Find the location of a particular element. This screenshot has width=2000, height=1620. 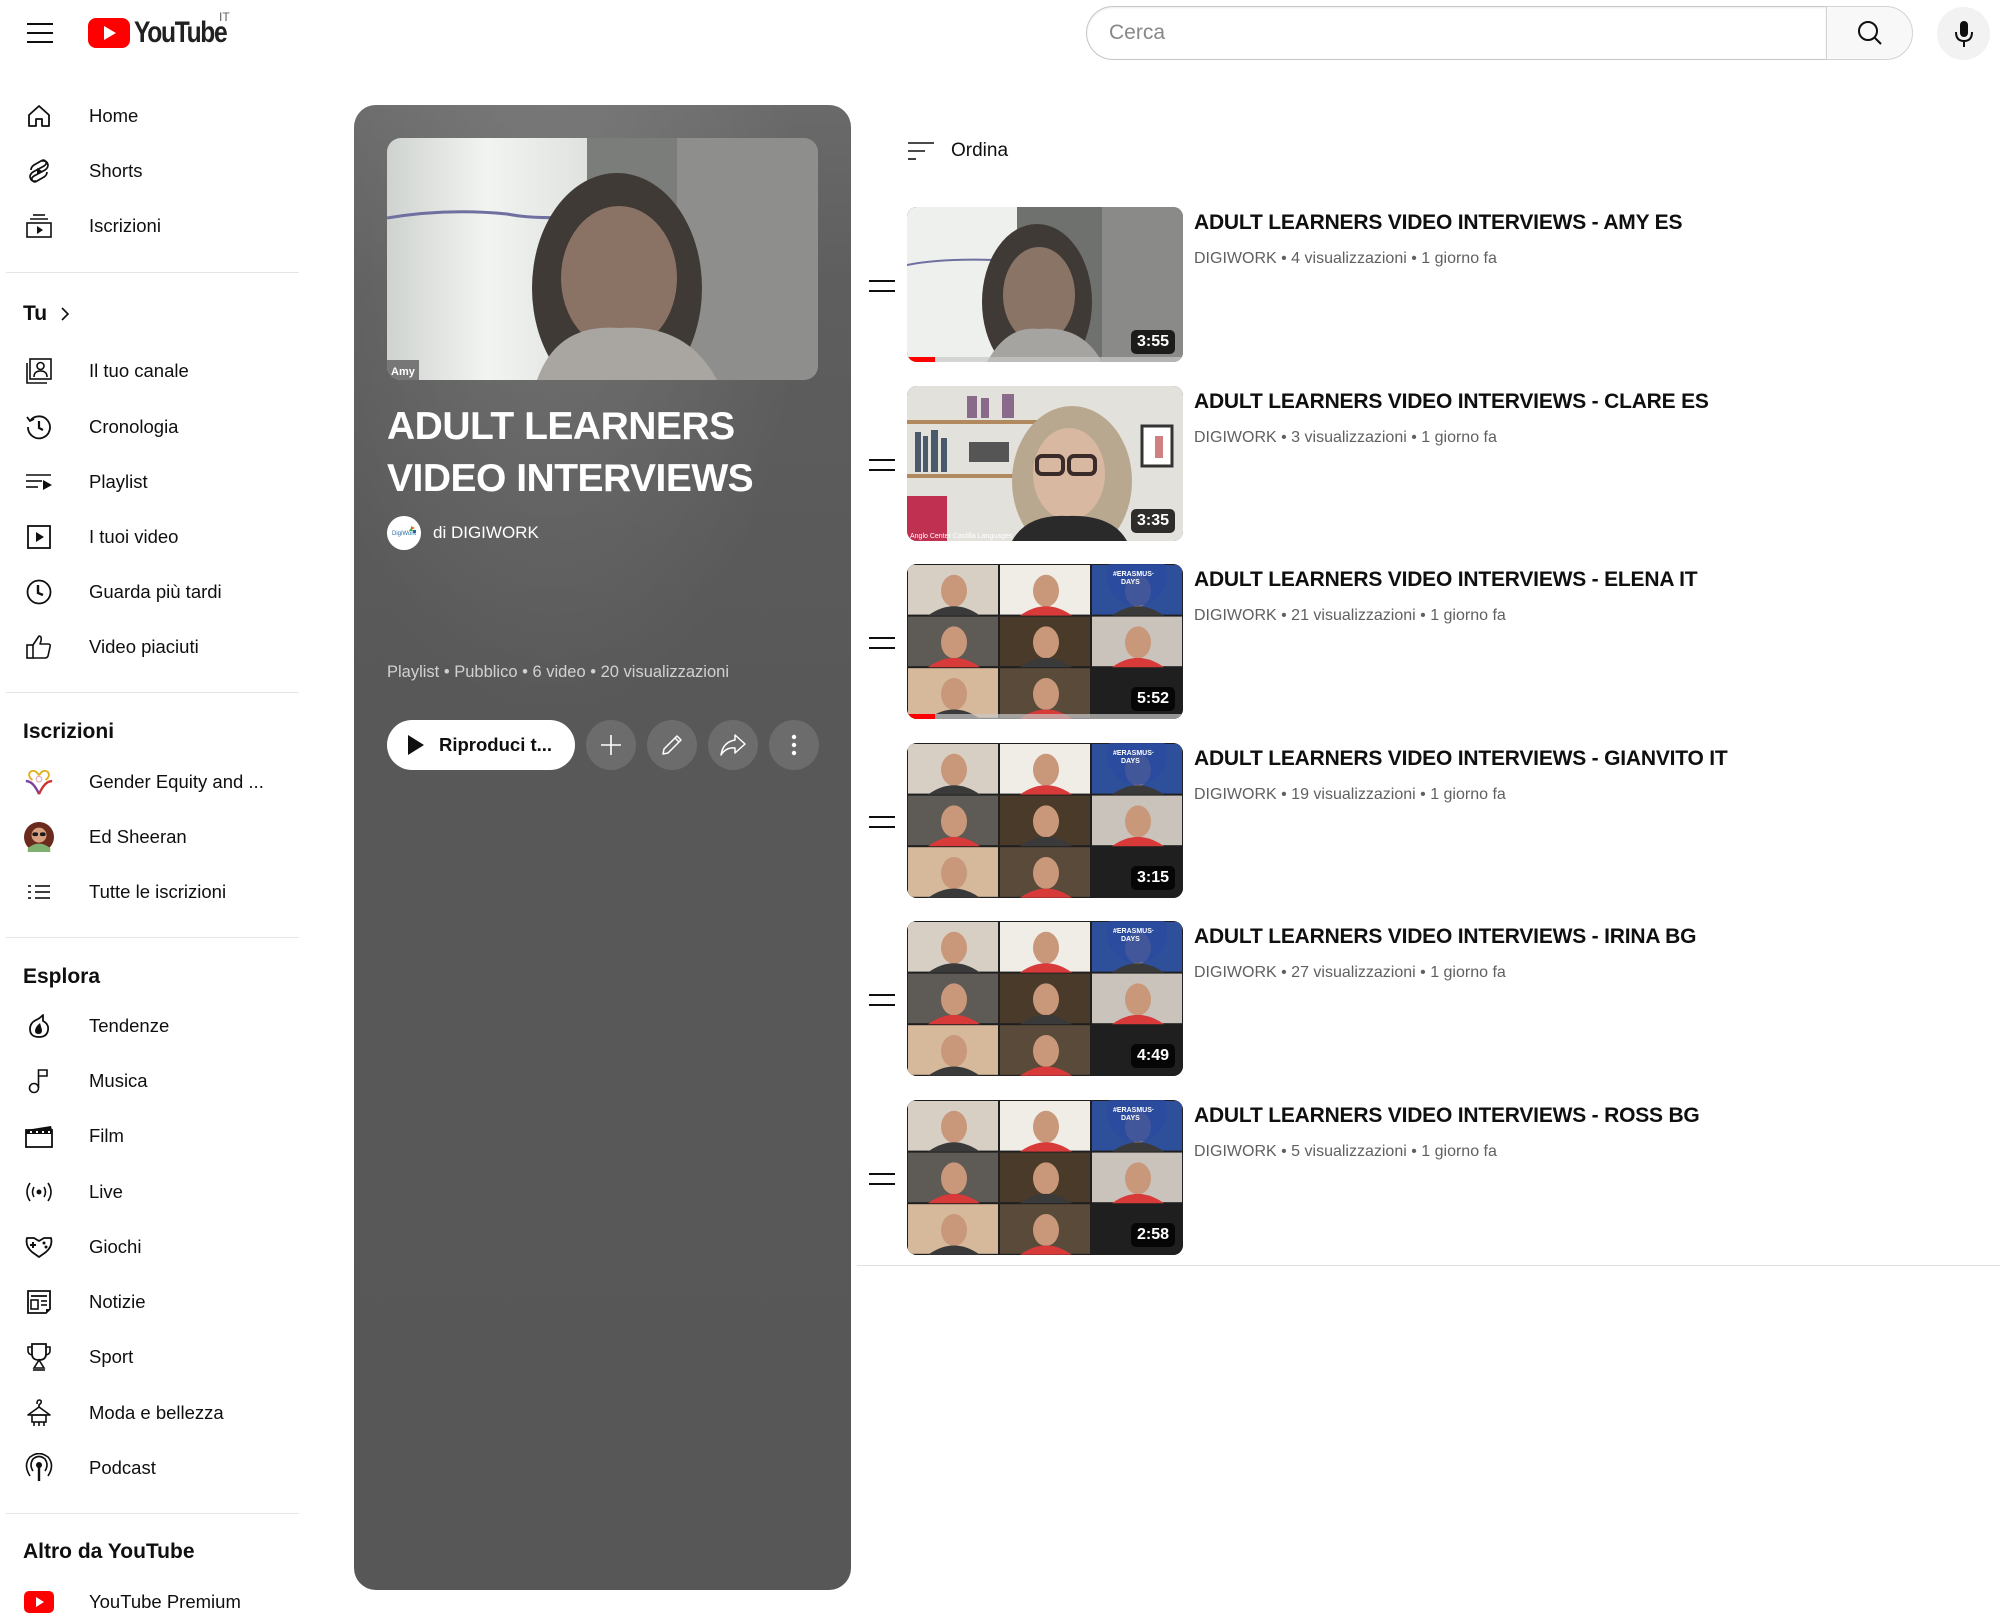

you-header-label: Tu is located at coordinates (35, 313).